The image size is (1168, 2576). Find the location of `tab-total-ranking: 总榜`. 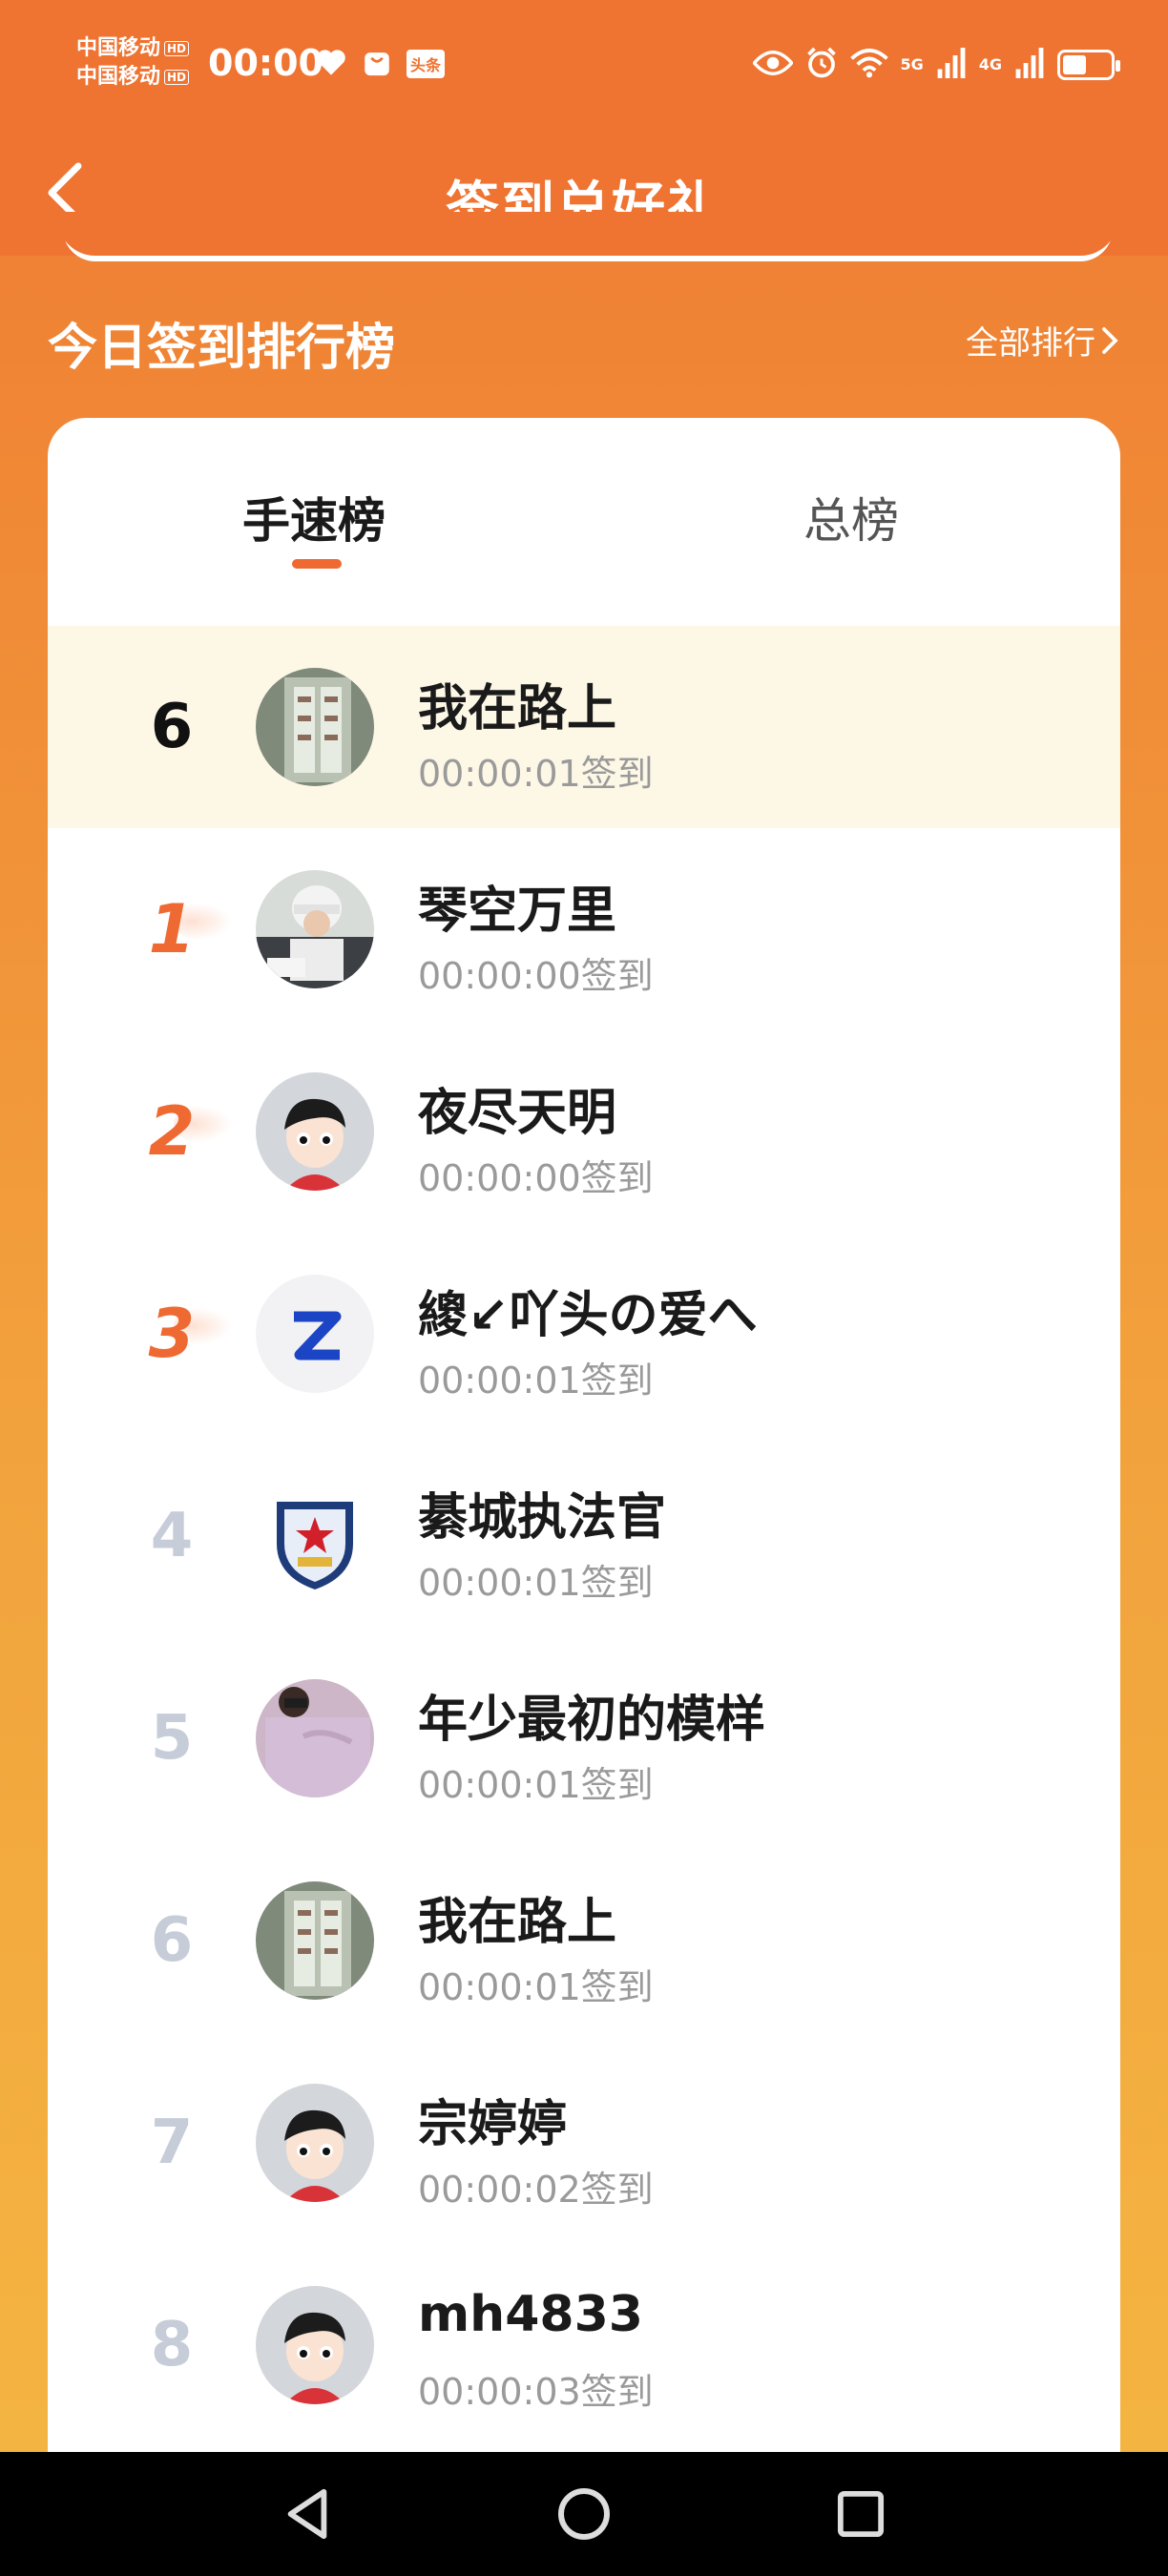

tab-total-ranking: 总榜 is located at coordinates (851, 517).